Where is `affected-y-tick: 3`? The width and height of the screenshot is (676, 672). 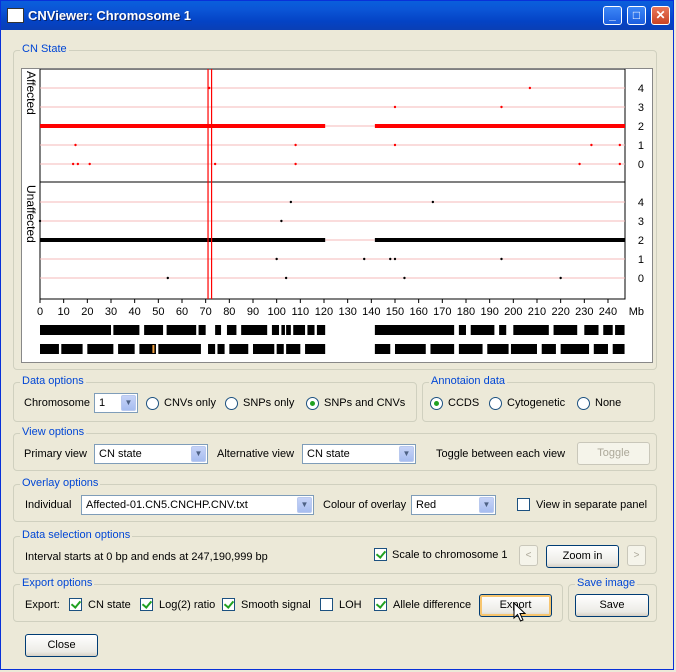
affected-y-tick: 3 is located at coordinates (641, 108).